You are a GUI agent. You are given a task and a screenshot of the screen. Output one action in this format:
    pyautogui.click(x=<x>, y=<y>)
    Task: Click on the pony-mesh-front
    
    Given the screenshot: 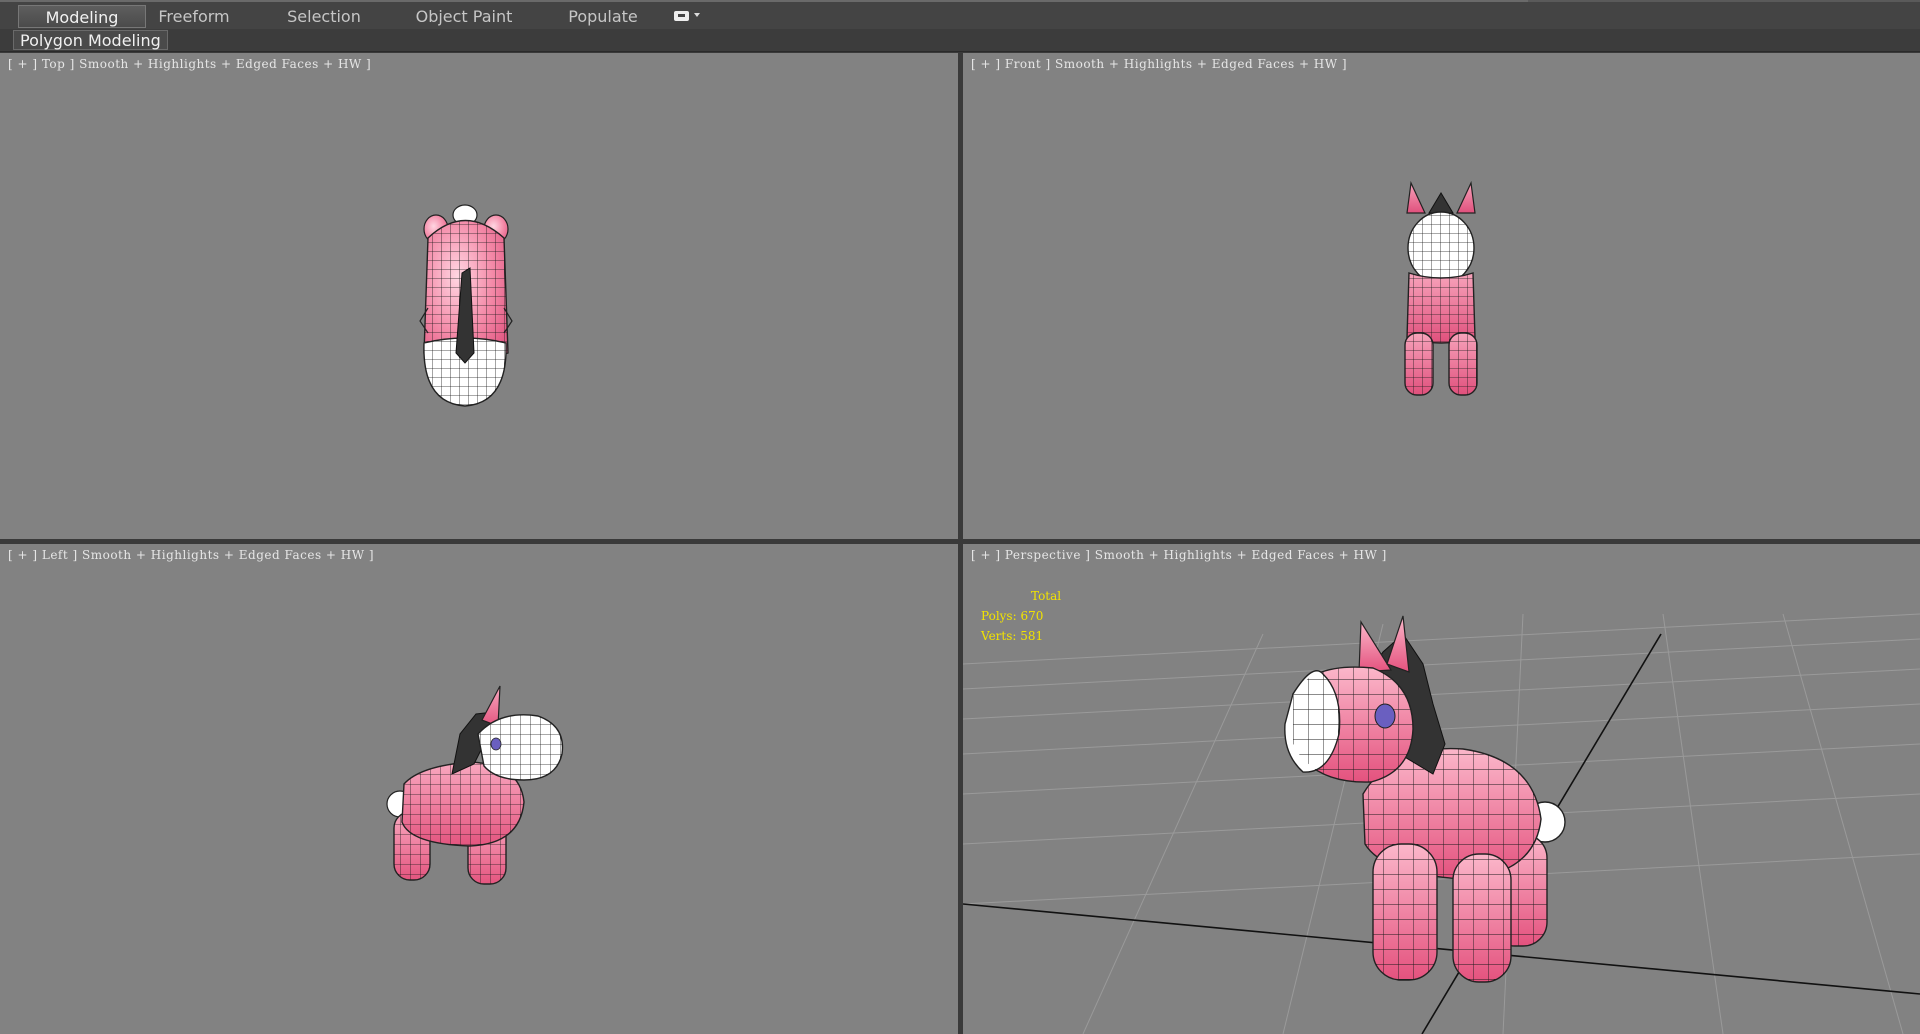 What is the action you would take?
    pyautogui.click(x=1441, y=288)
    